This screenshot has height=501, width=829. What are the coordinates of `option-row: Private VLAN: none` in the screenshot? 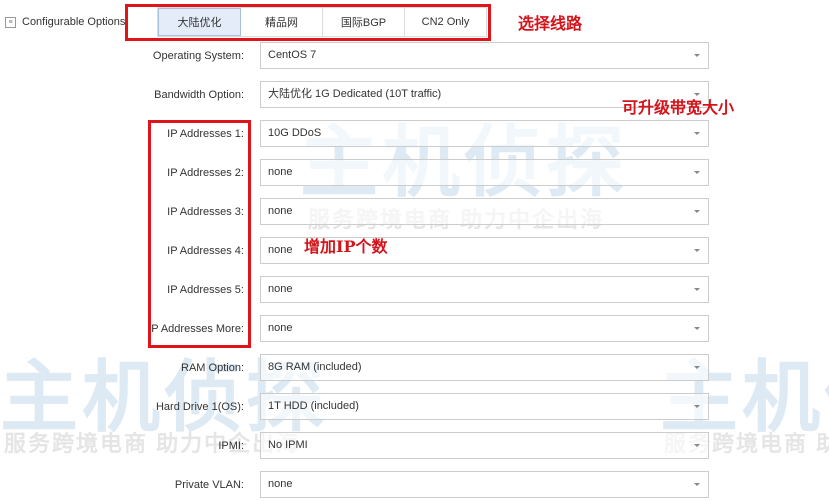 It's located at (414, 486).